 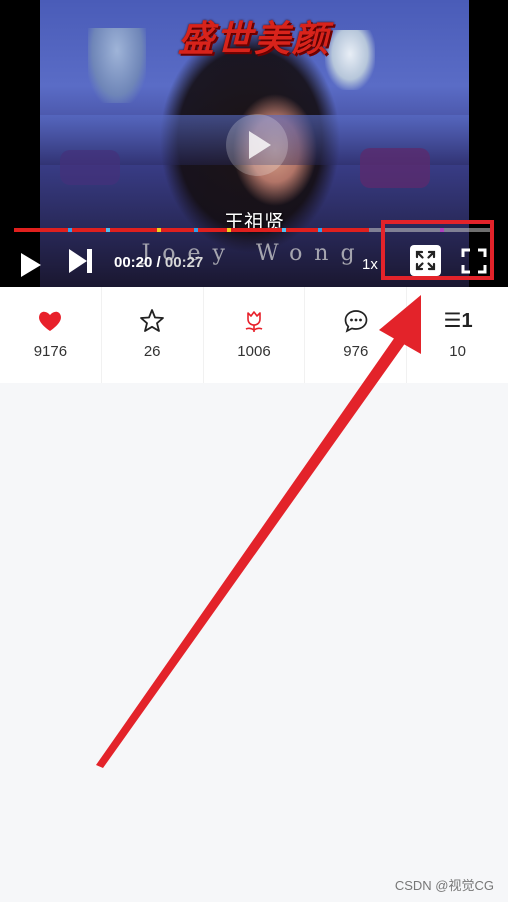 What do you see at coordinates (395, 168) in the screenshot?
I see `background-seat` at bounding box center [395, 168].